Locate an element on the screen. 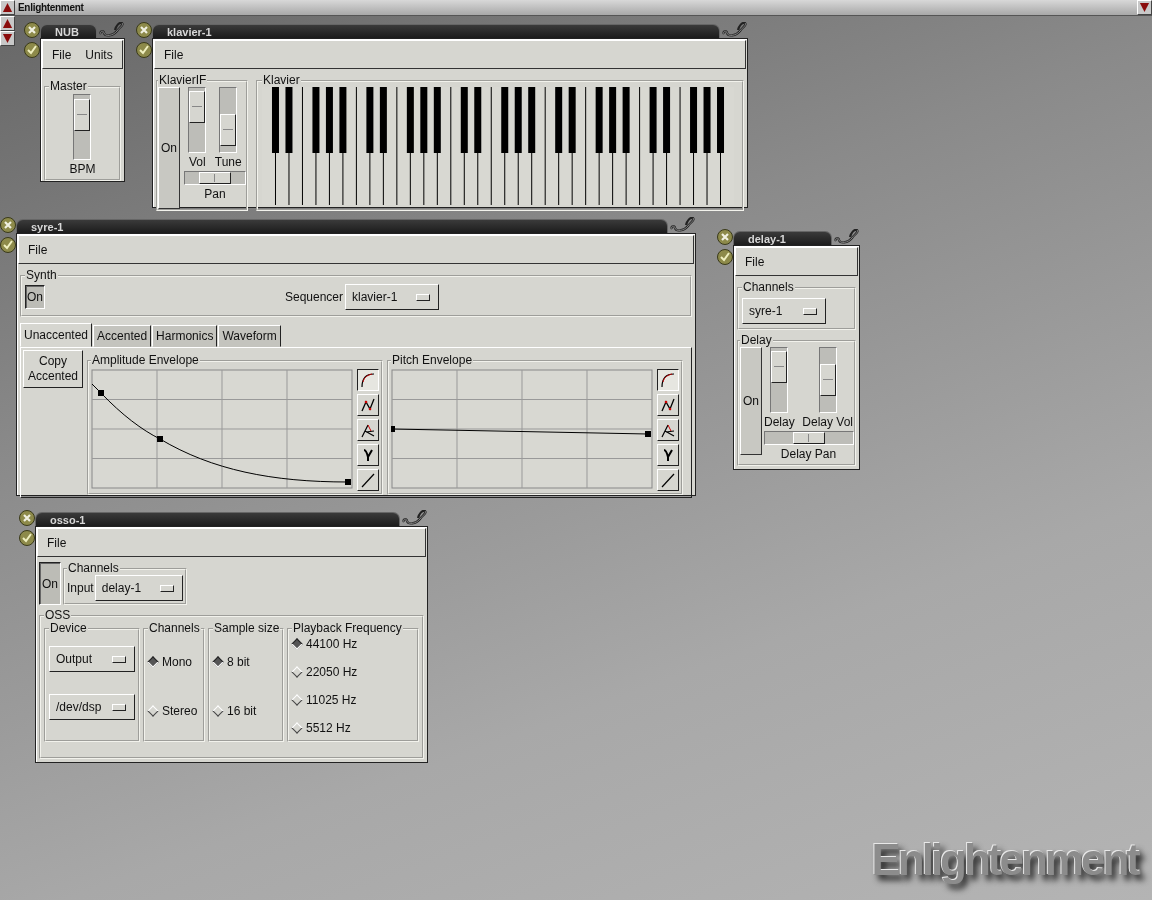  radio-option: 22050 Hz is located at coordinates (353, 672).